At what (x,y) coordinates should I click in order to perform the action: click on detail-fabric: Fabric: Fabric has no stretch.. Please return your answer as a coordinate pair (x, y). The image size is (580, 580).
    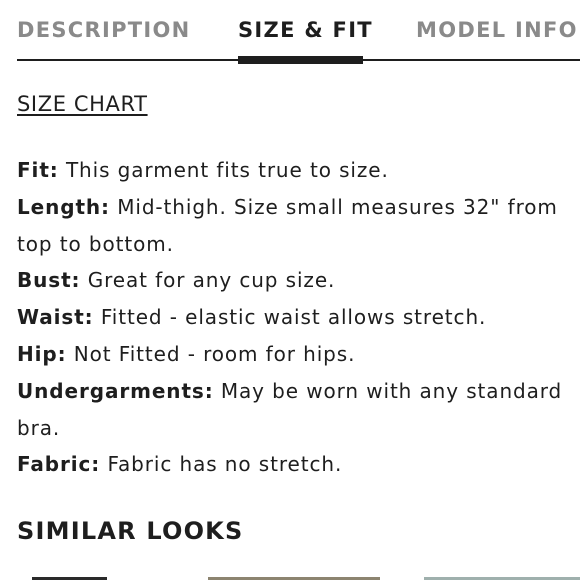
    Looking at the image, I should click on (294, 464).